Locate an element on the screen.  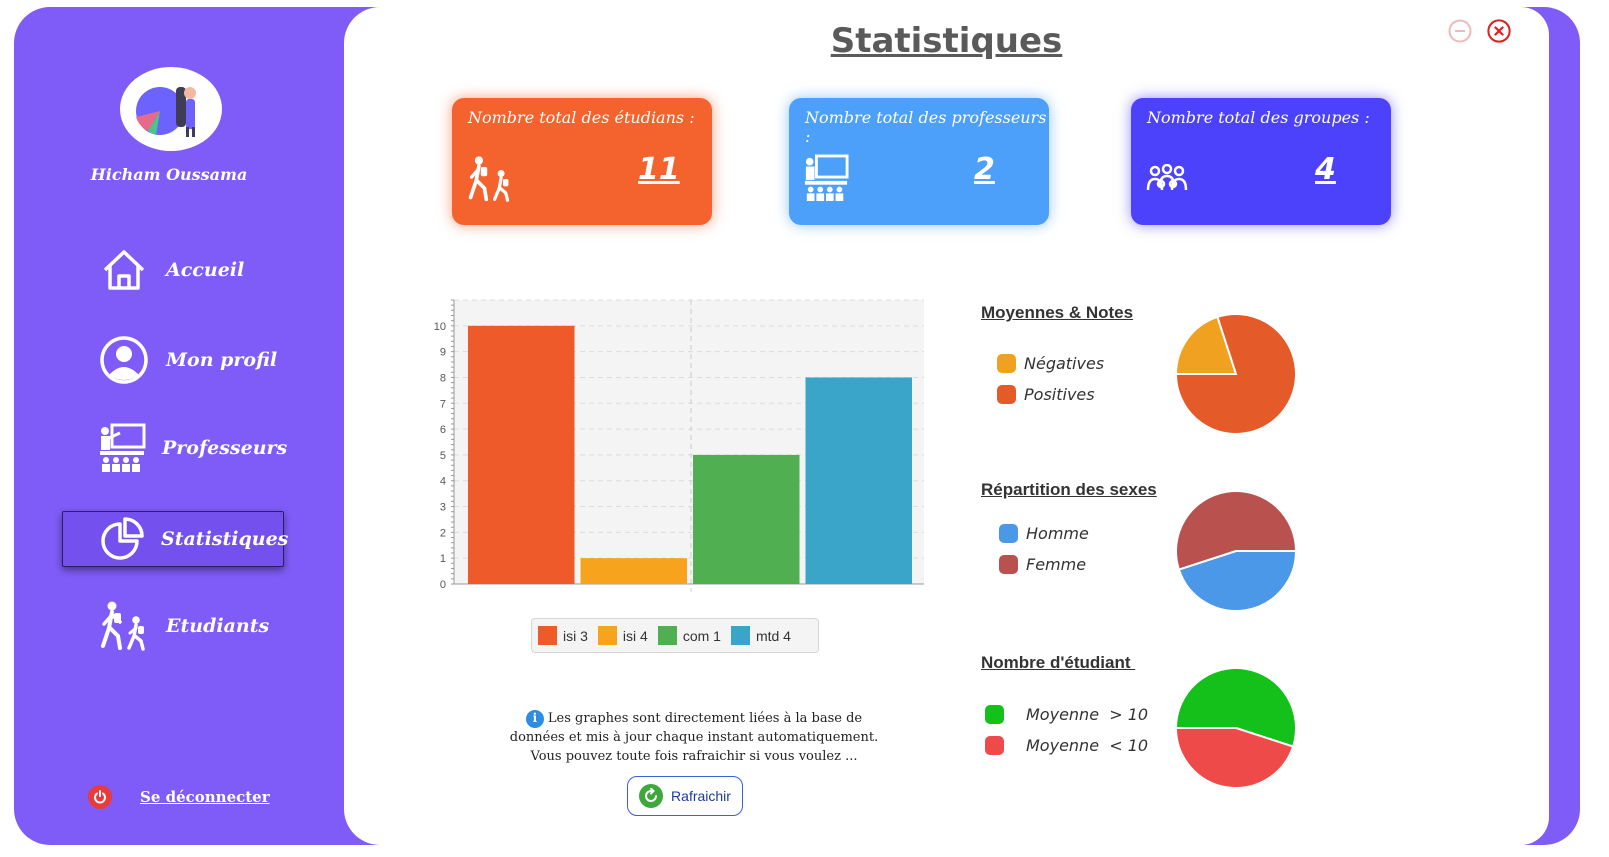
legend-item: mtd 4 is located at coordinates (760, 635).